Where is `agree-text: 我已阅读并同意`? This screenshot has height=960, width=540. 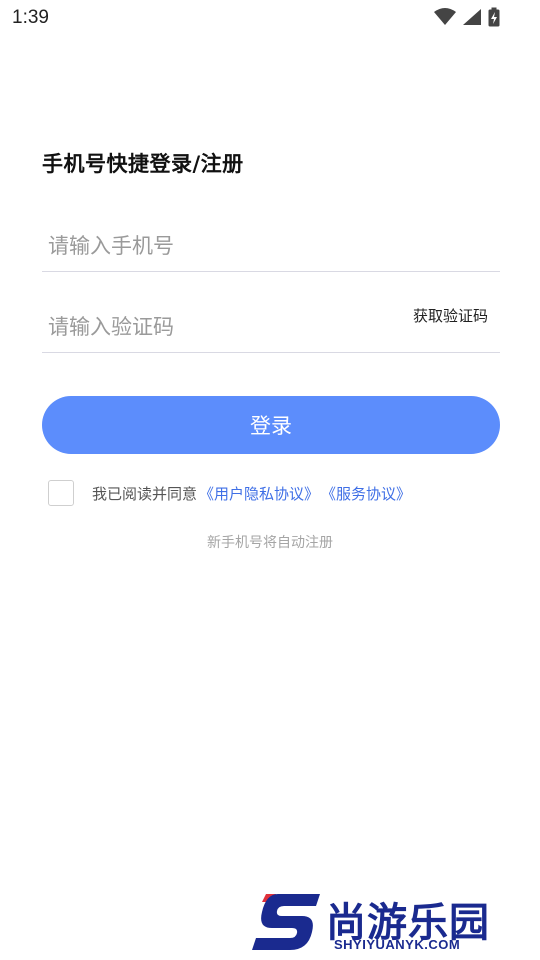 agree-text: 我已阅读并同意 is located at coordinates (145, 493).